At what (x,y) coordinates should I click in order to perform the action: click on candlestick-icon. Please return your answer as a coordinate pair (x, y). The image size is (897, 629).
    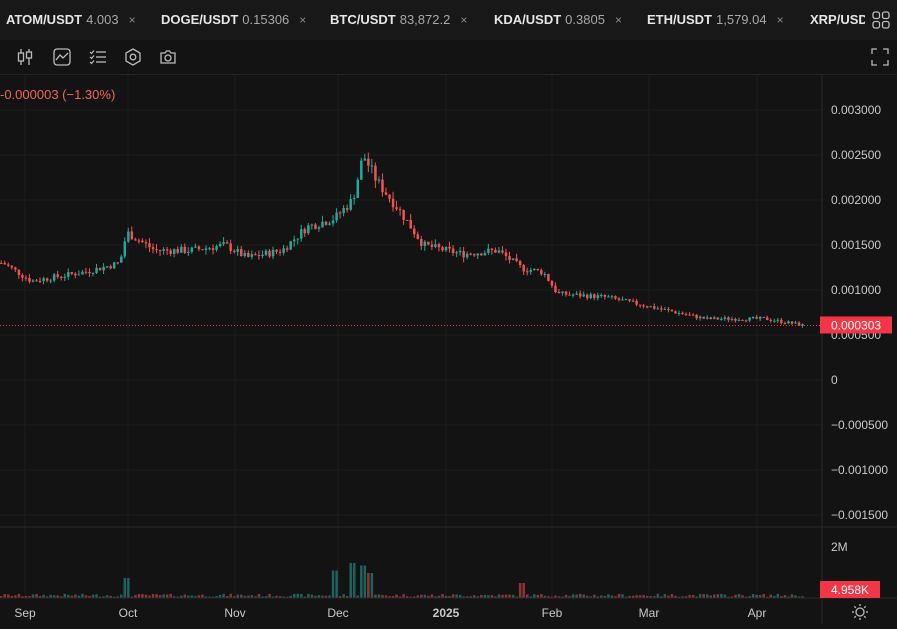
    Looking at the image, I should click on (25, 57).